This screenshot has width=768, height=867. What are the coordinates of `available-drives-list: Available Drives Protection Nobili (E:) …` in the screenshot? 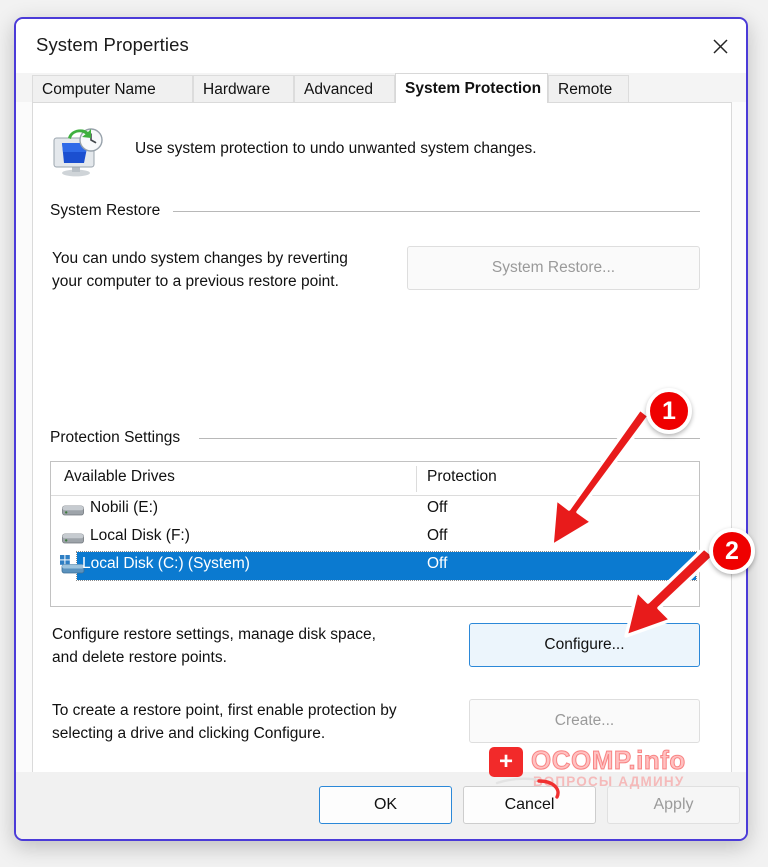 It's located at (375, 534).